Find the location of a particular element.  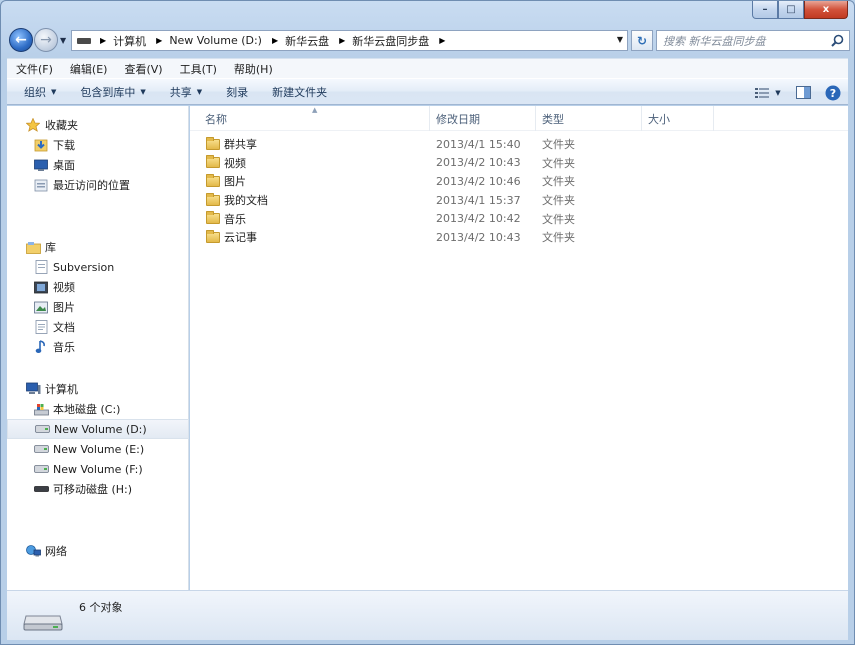

menu-bar: 文件(F) 编辑(E) 查看(V) 工具(T) 帮助(H) is located at coordinates (427, 68).